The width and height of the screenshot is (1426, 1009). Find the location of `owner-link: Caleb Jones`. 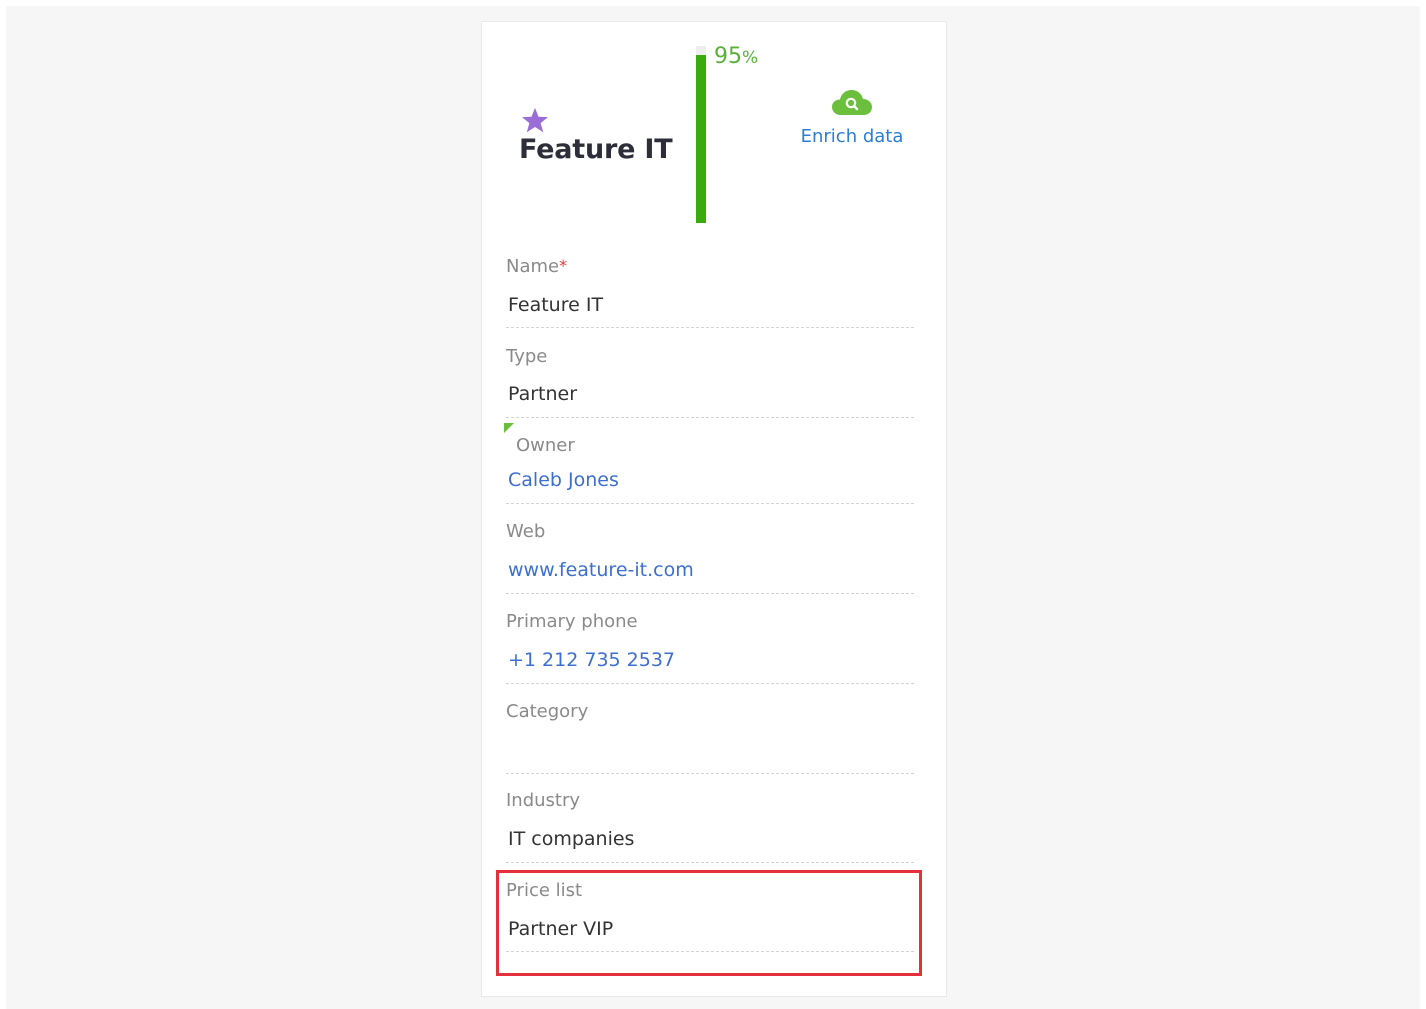

owner-link: Caleb Jones is located at coordinates (563, 480).